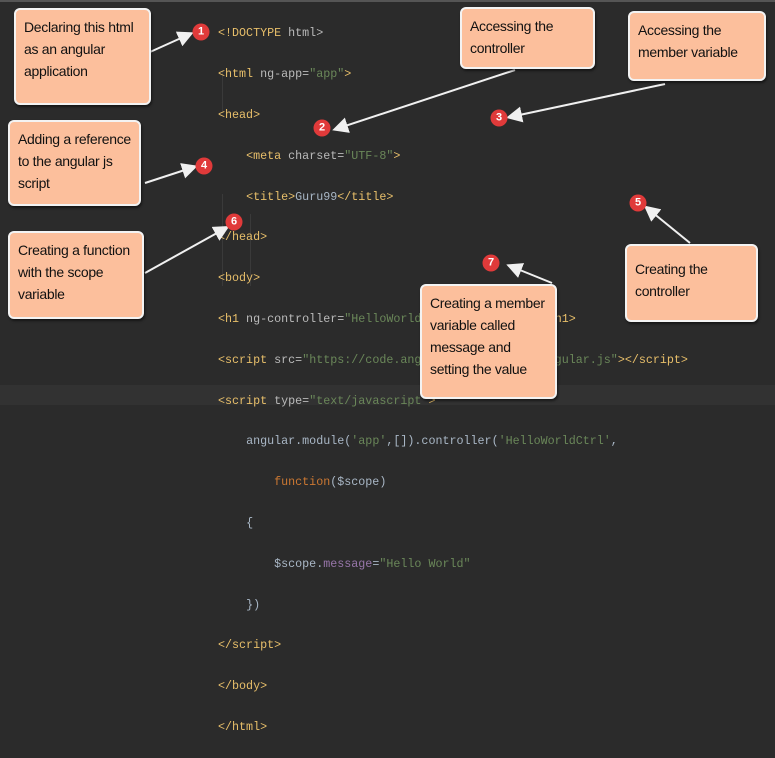  I want to click on badge-5: 5, so click(638, 203).